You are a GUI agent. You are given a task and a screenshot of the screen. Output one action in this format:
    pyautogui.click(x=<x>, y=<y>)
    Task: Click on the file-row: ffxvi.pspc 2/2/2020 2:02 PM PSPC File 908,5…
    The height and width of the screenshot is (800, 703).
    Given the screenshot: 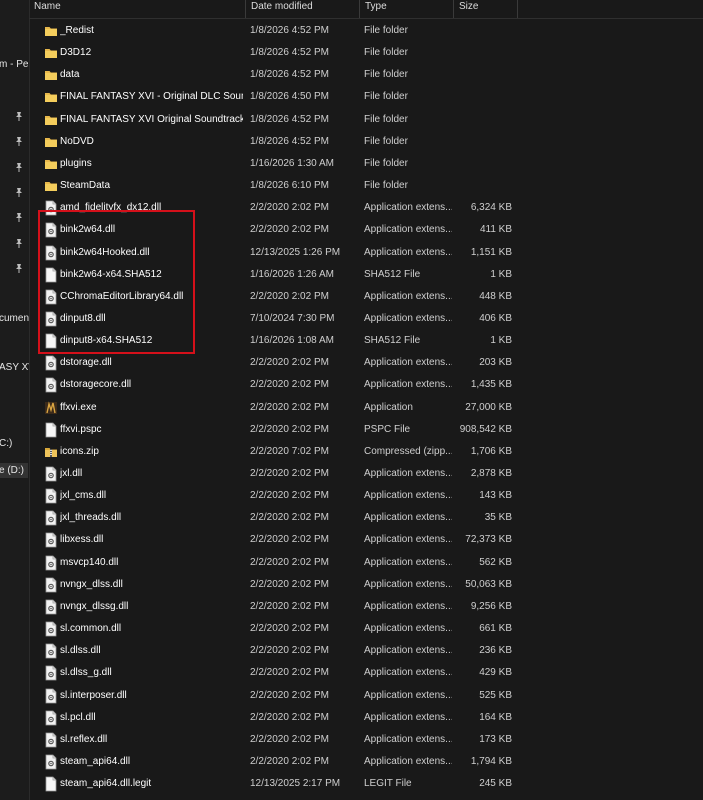 What is the action you would take?
    pyautogui.click(x=366, y=430)
    